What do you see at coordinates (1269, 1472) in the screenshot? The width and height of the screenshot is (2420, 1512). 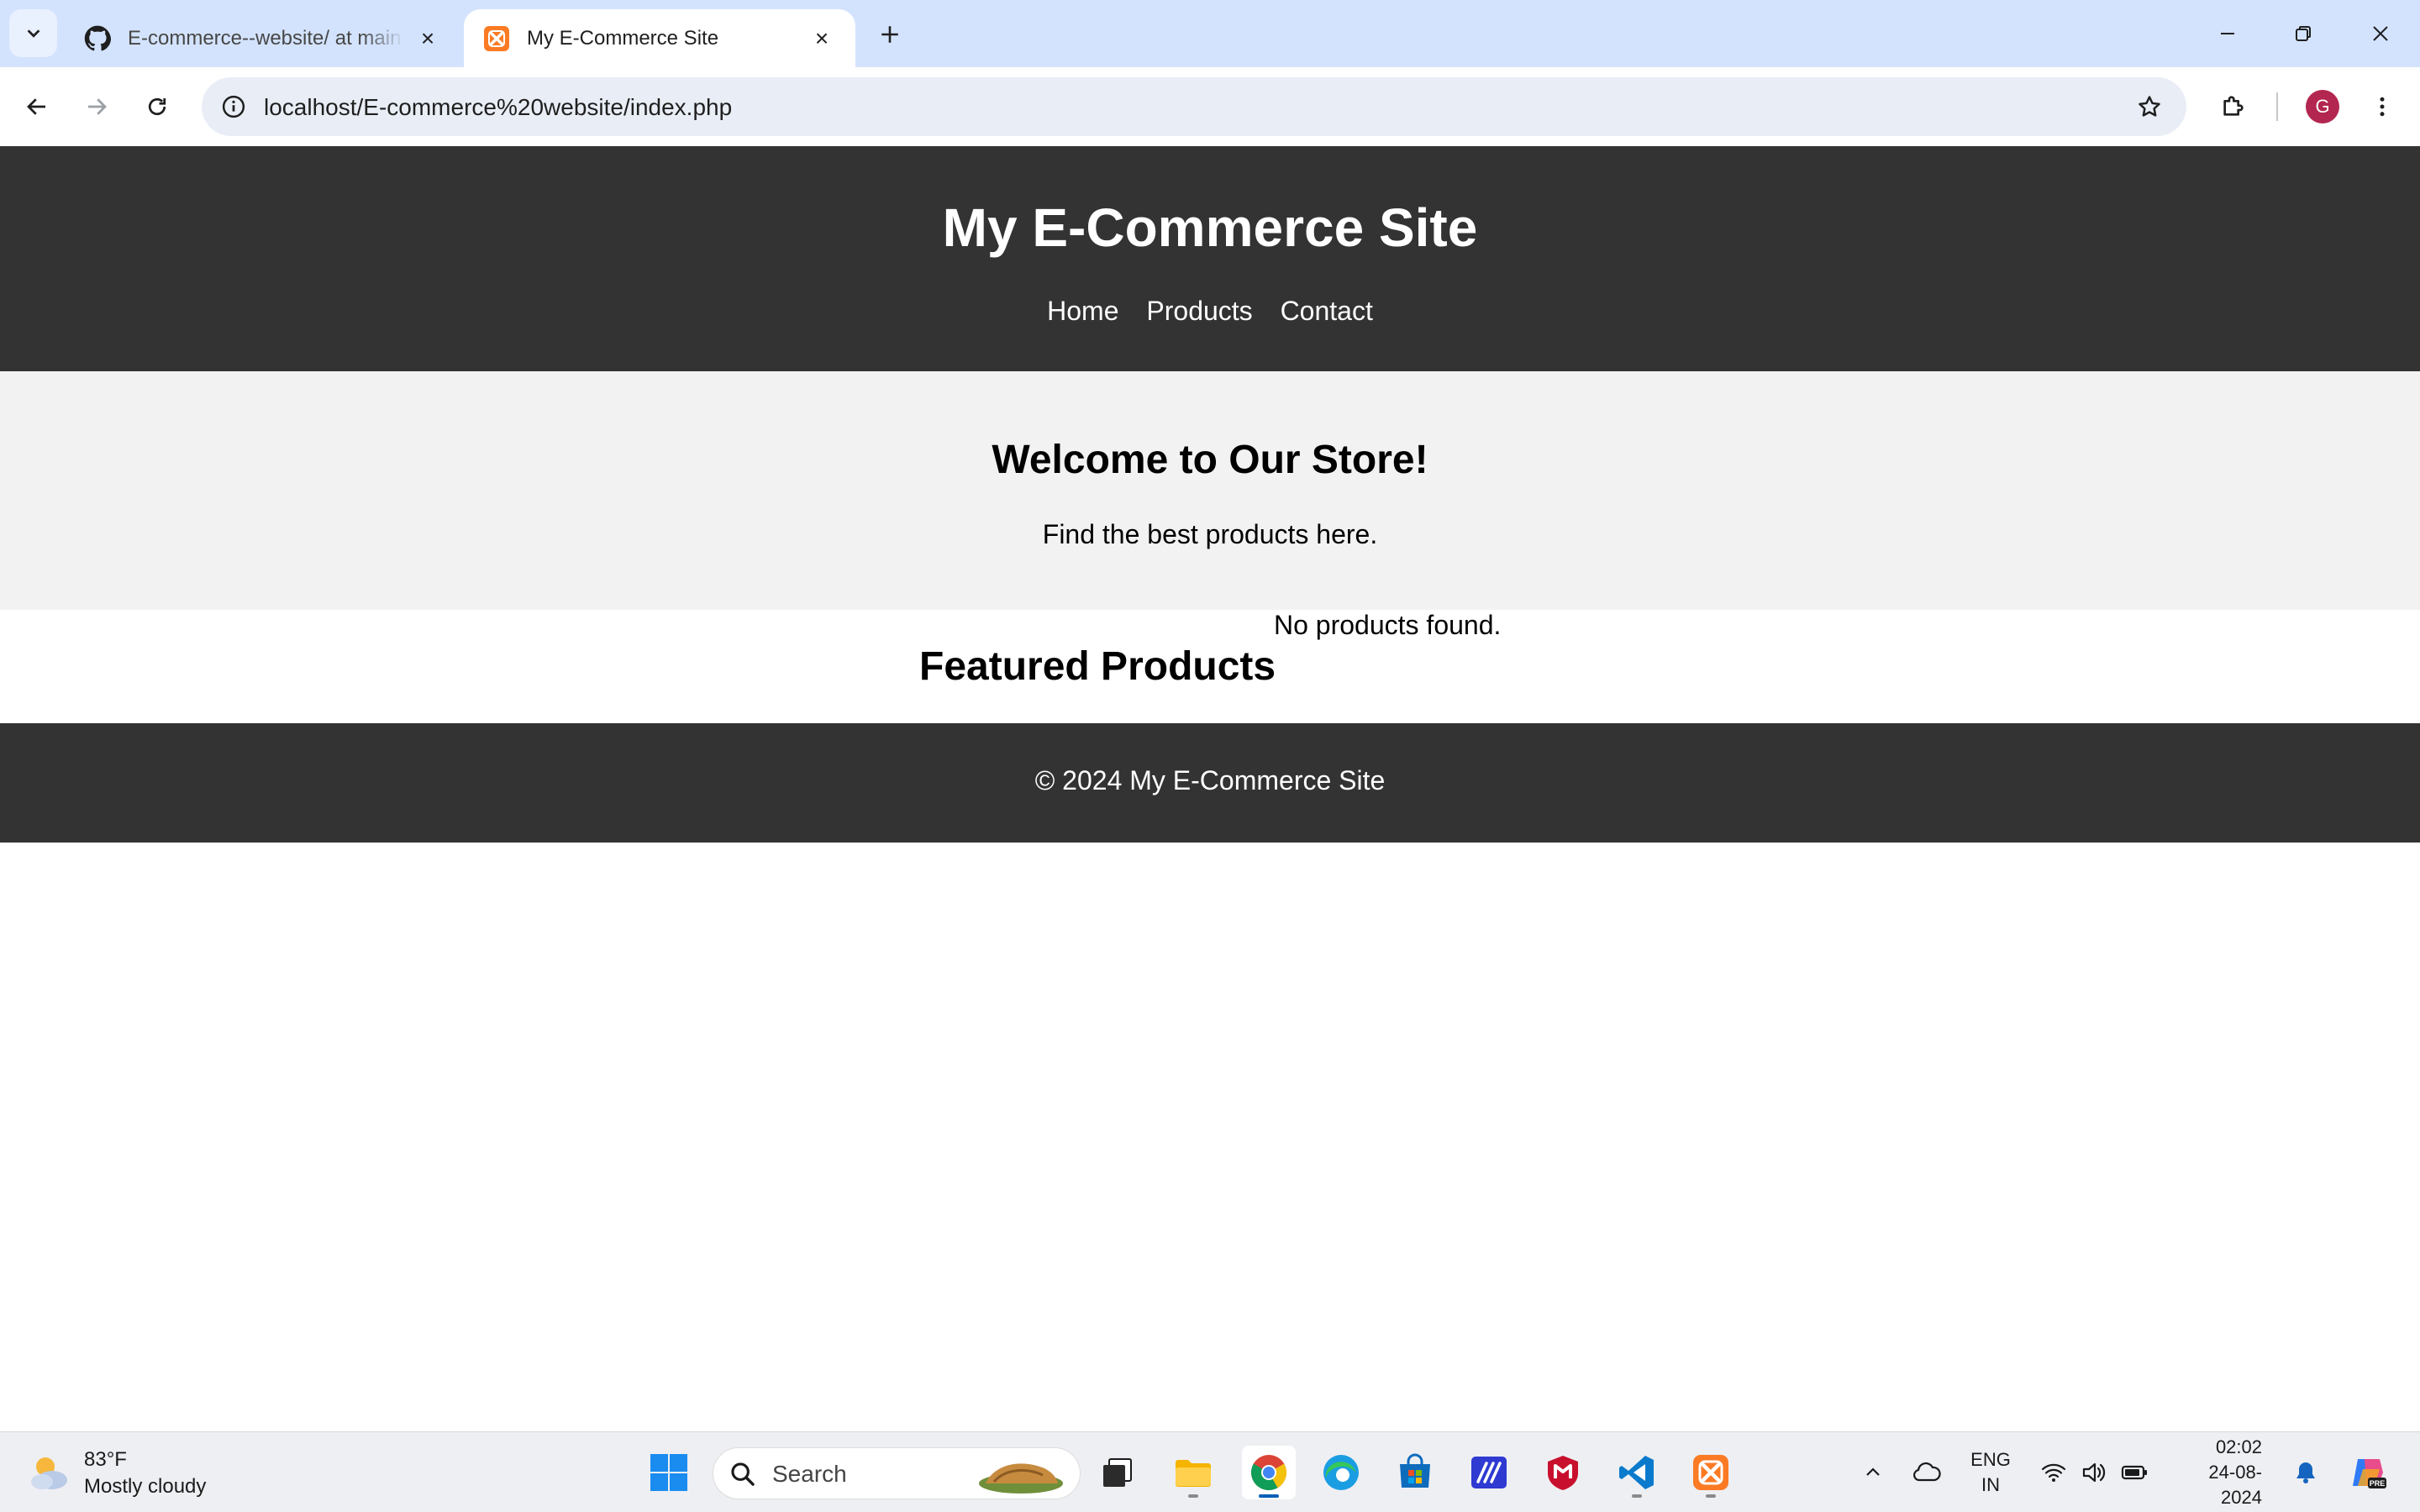 I see `chrome-icon` at bounding box center [1269, 1472].